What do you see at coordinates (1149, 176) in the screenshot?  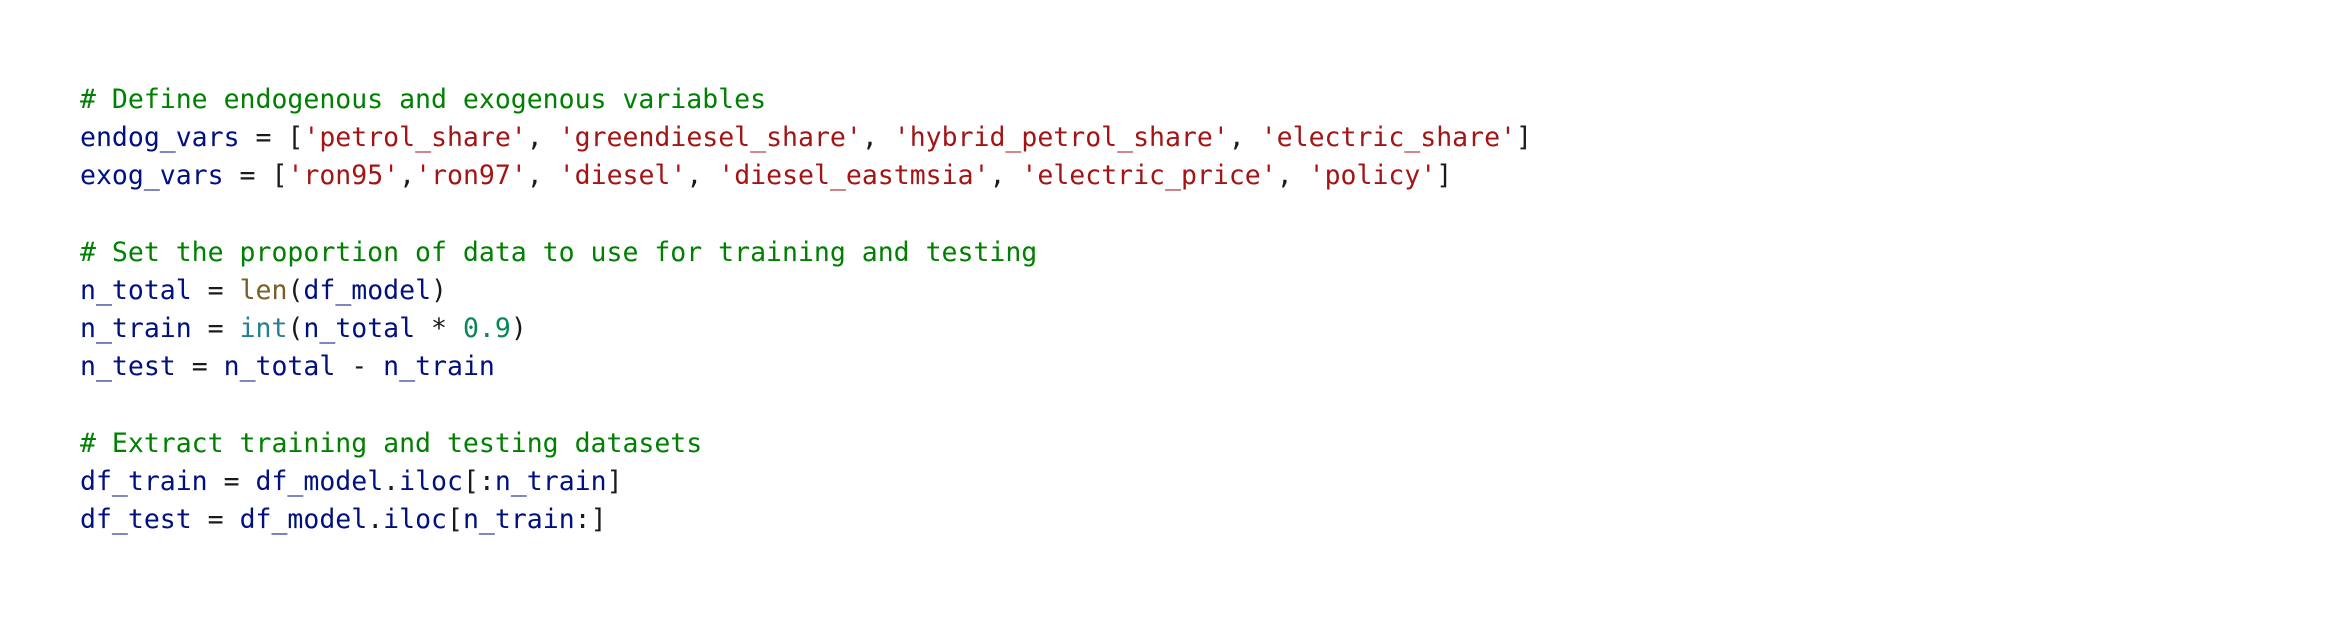 I see `code-token-string: 'electric_price'` at bounding box center [1149, 176].